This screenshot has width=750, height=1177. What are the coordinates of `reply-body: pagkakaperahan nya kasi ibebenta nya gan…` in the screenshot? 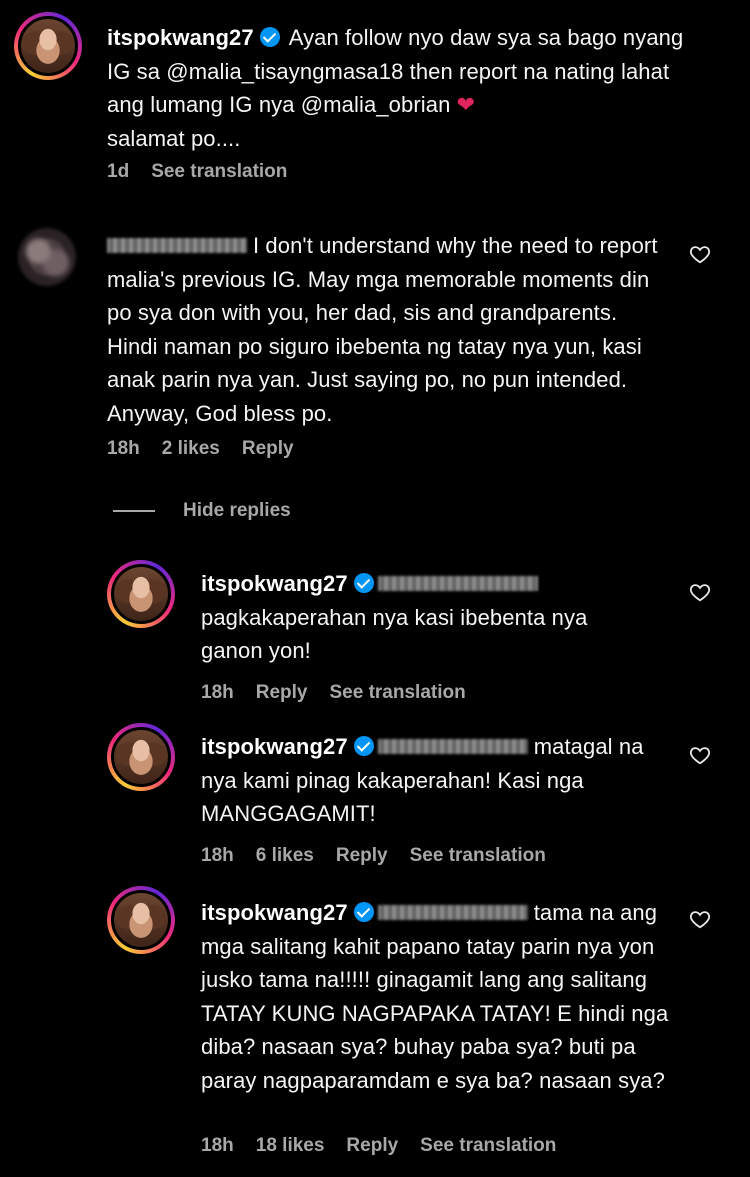 It's located at (394, 634).